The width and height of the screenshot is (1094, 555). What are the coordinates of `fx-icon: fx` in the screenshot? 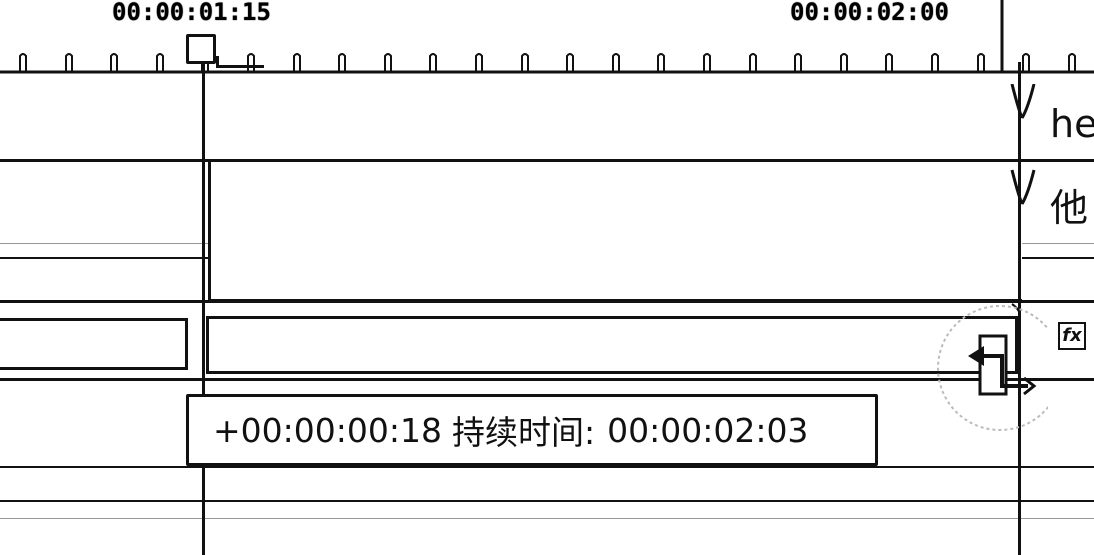 It's located at (1072, 336).